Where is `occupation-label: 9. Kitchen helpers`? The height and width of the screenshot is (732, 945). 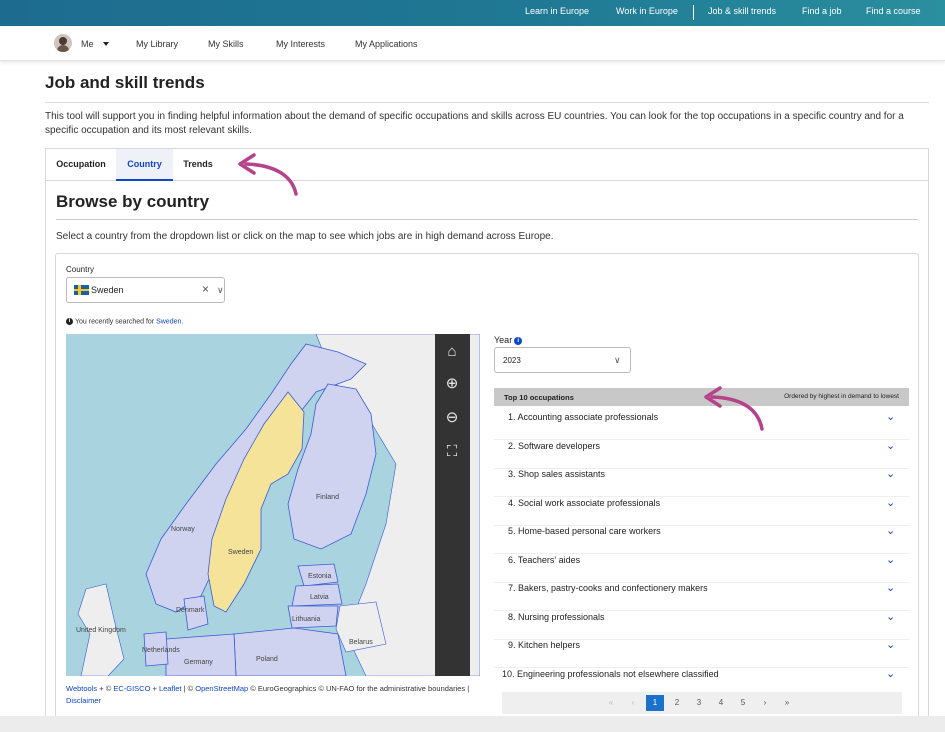 occupation-label: 9. Kitchen helpers is located at coordinates (544, 645).